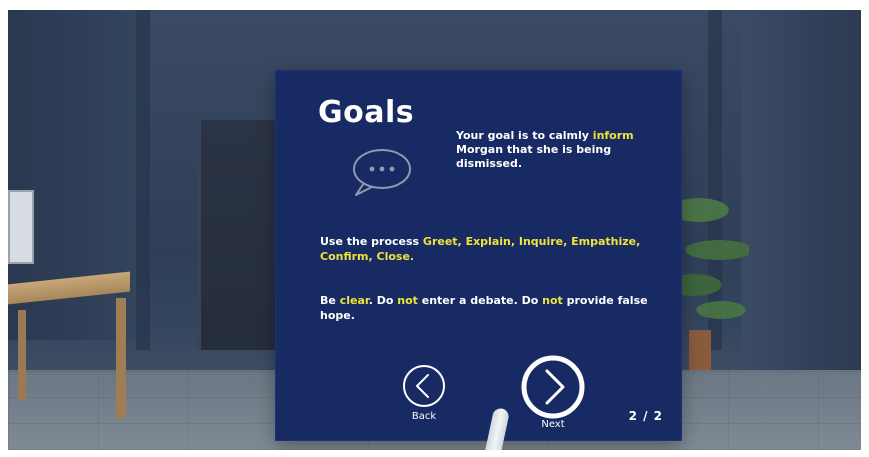 This screenshot has width=869, height=457. Describe the element at coordinates (534, 156) in the screenshot. I see `goal-text-suffix: Morgan that she is being dismissed.` at that location.